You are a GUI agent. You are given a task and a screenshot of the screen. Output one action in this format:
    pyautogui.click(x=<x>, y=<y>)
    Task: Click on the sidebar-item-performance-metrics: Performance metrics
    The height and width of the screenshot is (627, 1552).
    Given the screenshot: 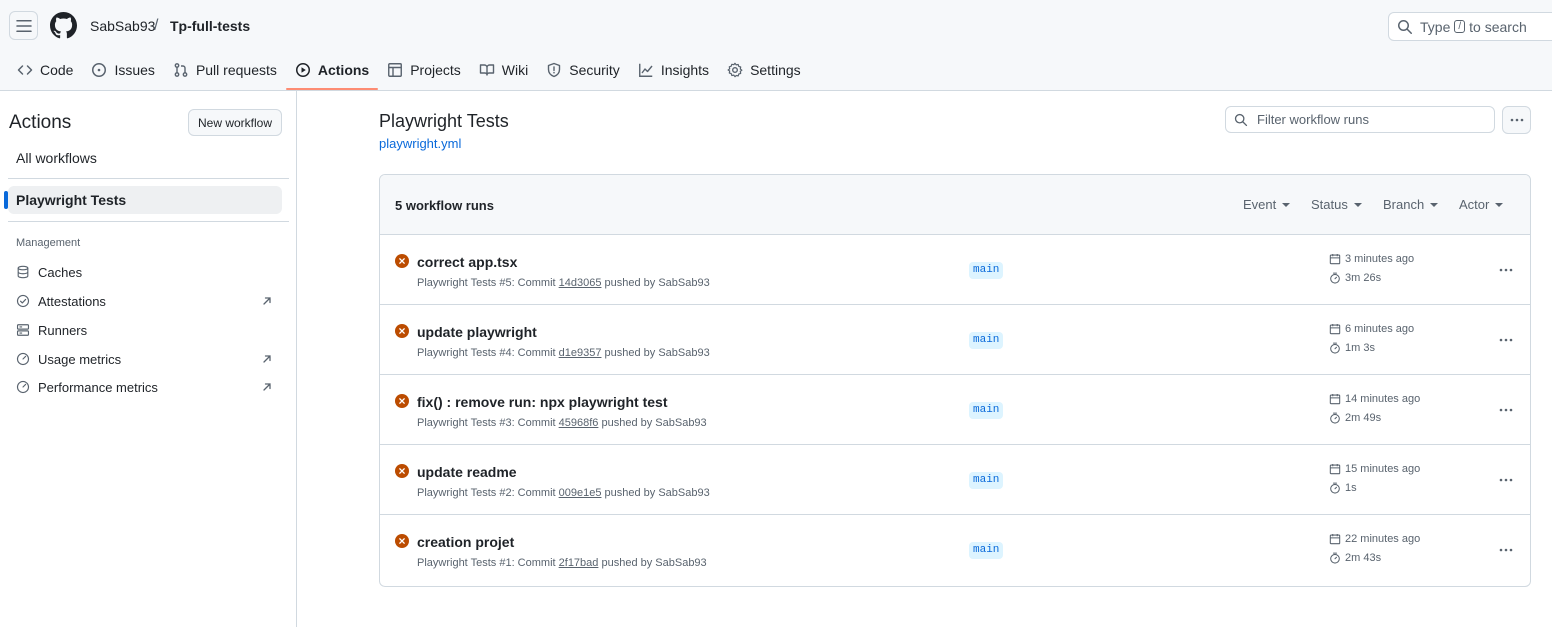 What is the action you would take?
    pyautogui.click(x=145, y=387)
    